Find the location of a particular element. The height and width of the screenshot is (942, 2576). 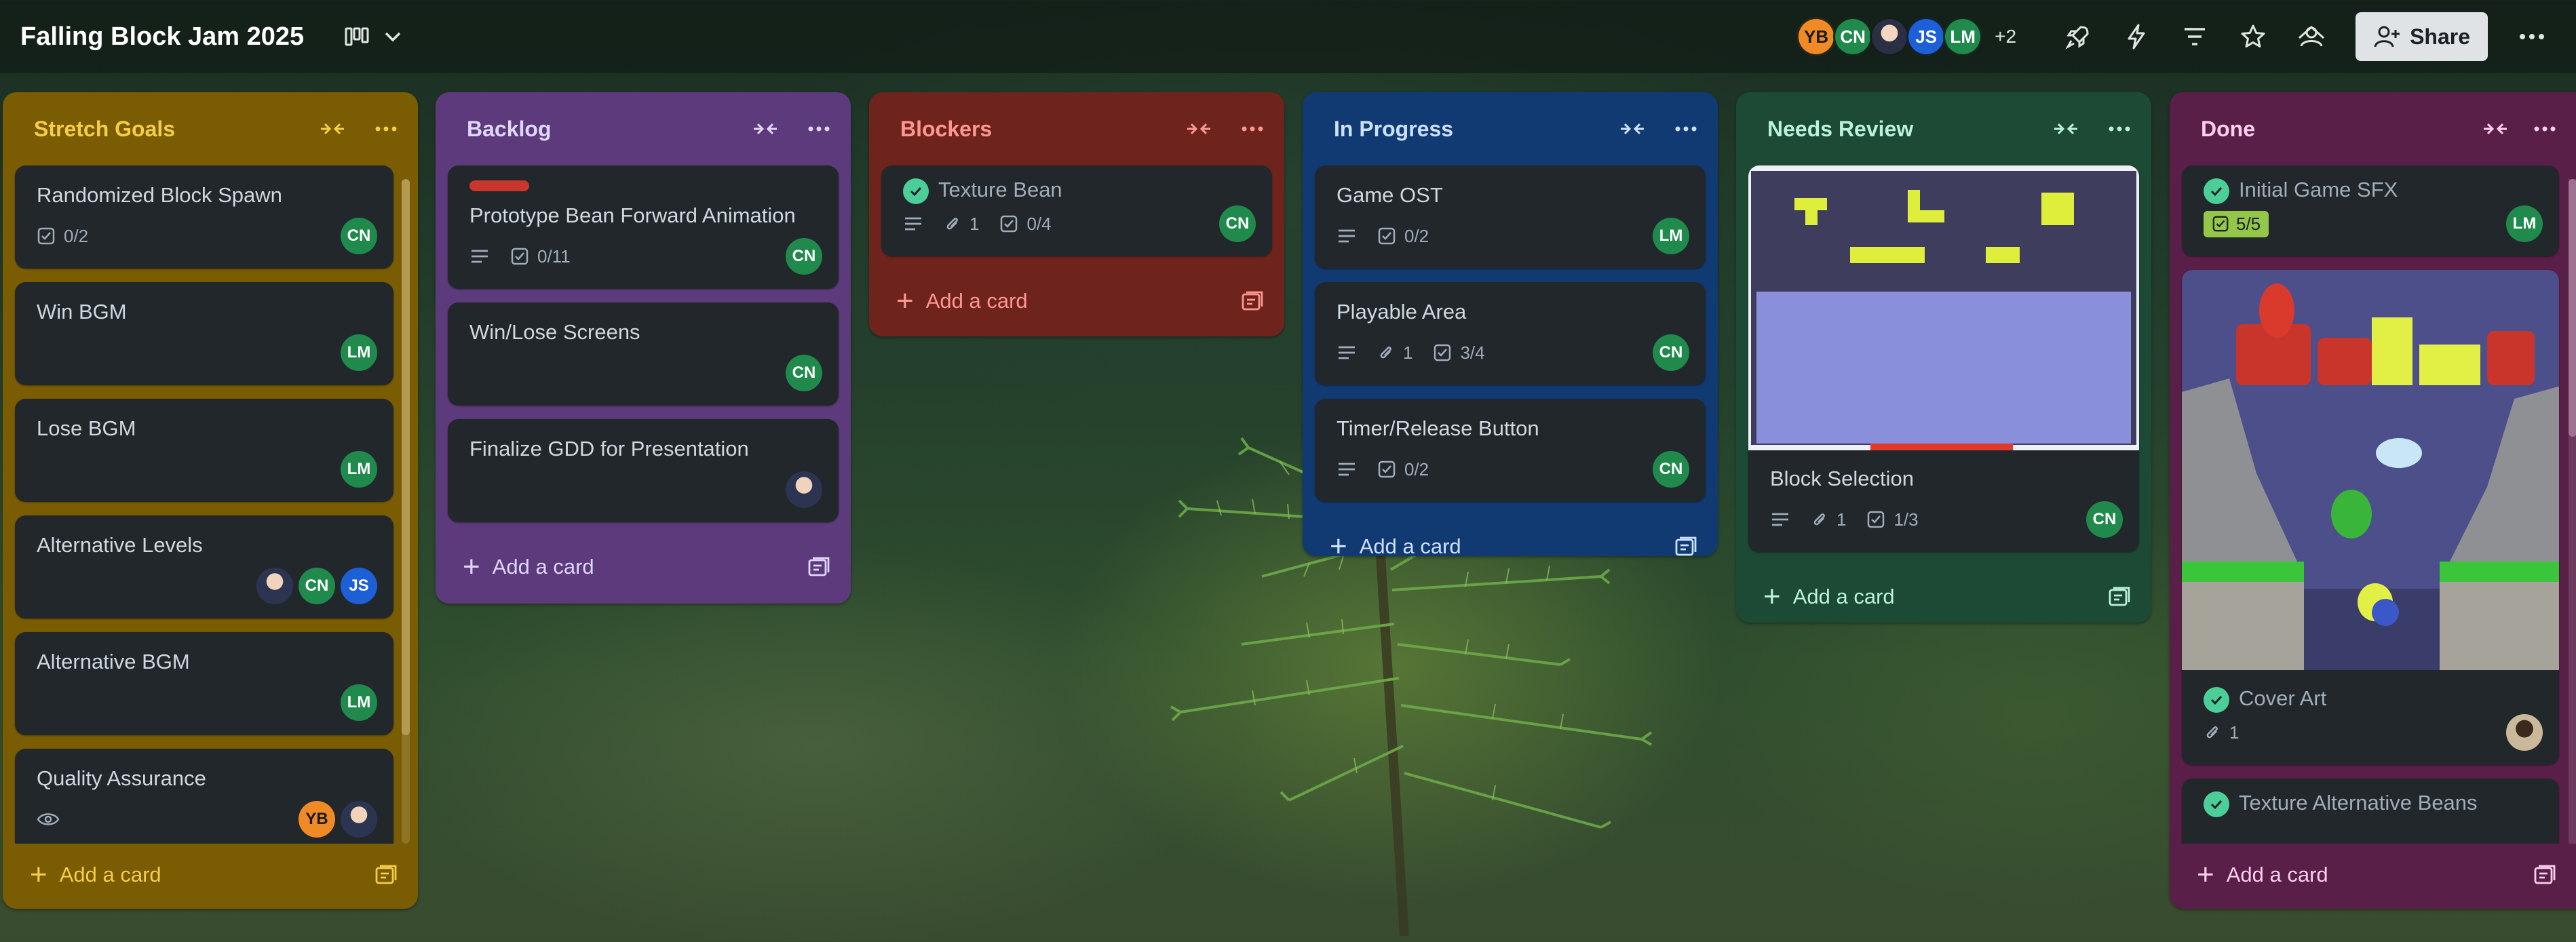

more-members-count: +2 is located at coordinates (2005, 36).